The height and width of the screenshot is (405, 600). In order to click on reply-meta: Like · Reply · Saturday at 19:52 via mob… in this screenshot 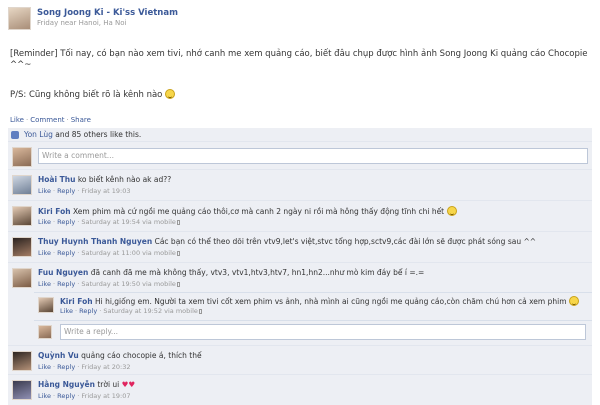, I will do `click(131, 311)`.